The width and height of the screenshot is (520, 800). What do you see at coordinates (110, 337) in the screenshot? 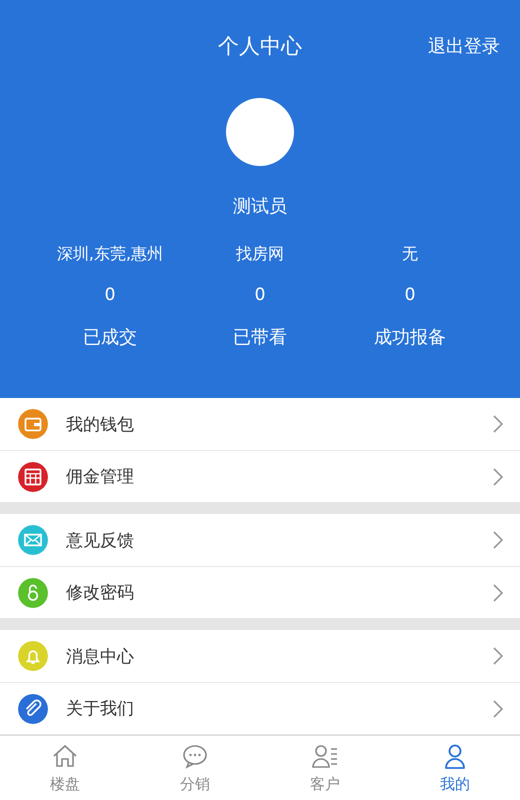
I see `stat-caption: 已成交` at bounding box center [110, 337].